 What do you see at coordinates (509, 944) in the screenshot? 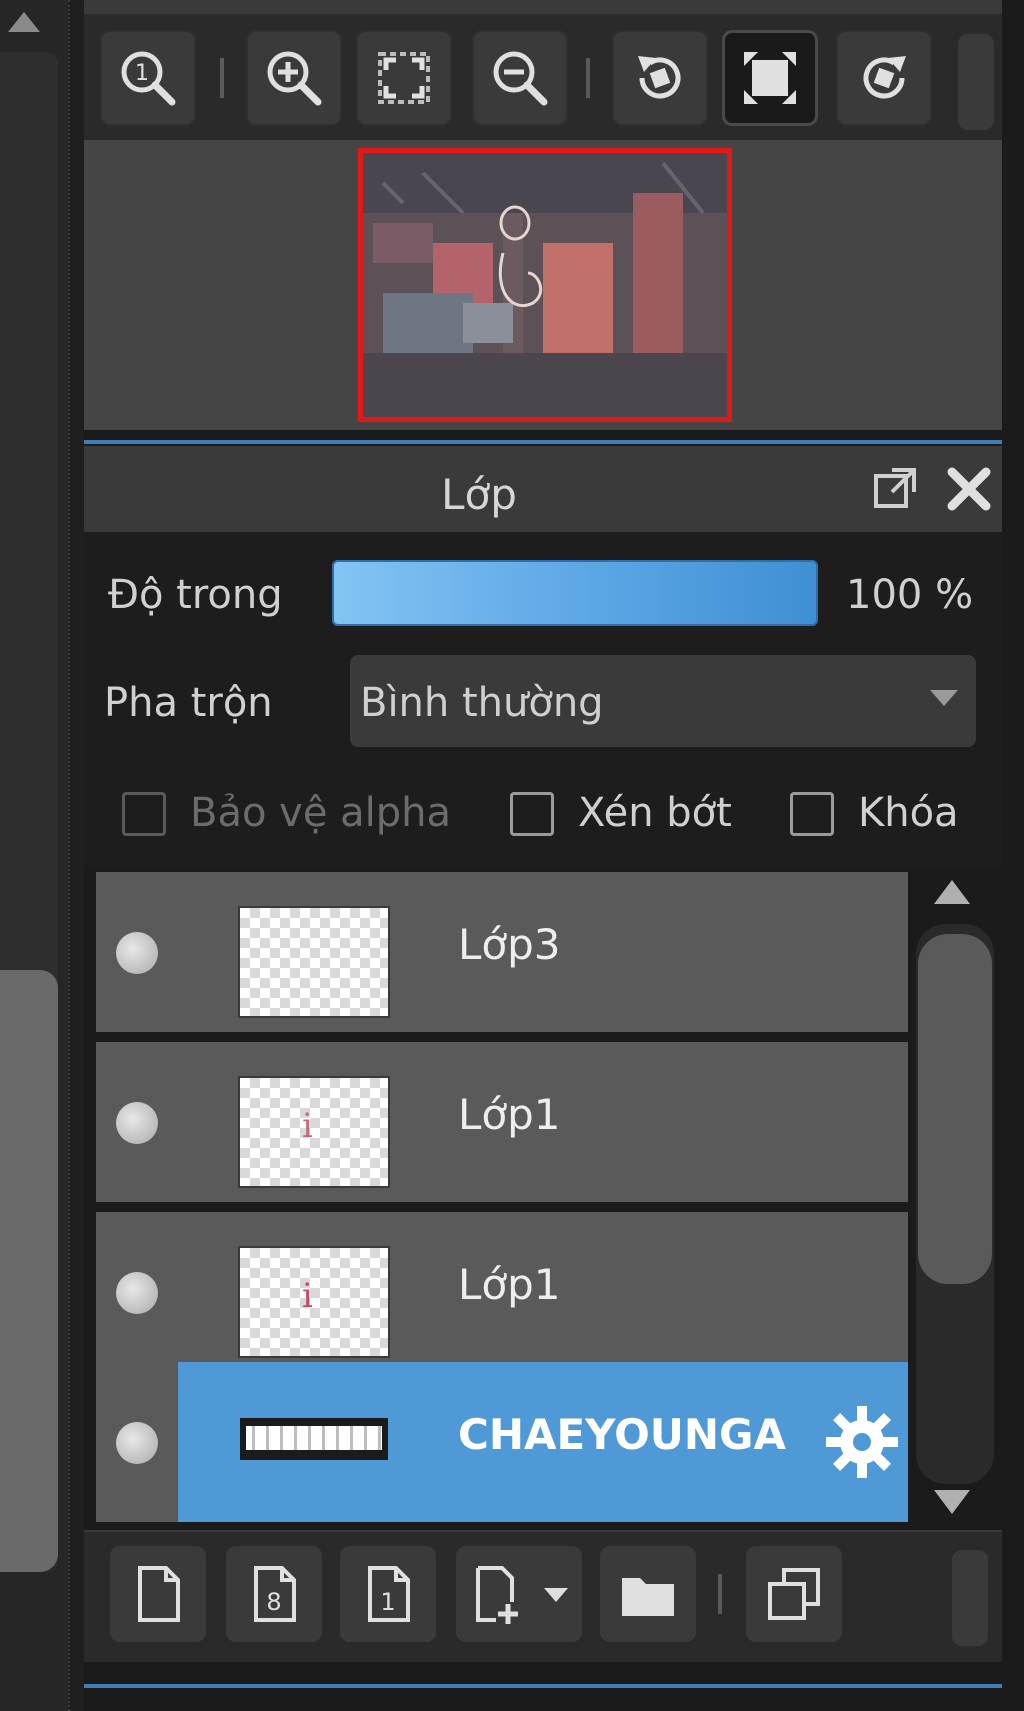
I see `layer-name: Lớp3` at bounding box center [509, 944].